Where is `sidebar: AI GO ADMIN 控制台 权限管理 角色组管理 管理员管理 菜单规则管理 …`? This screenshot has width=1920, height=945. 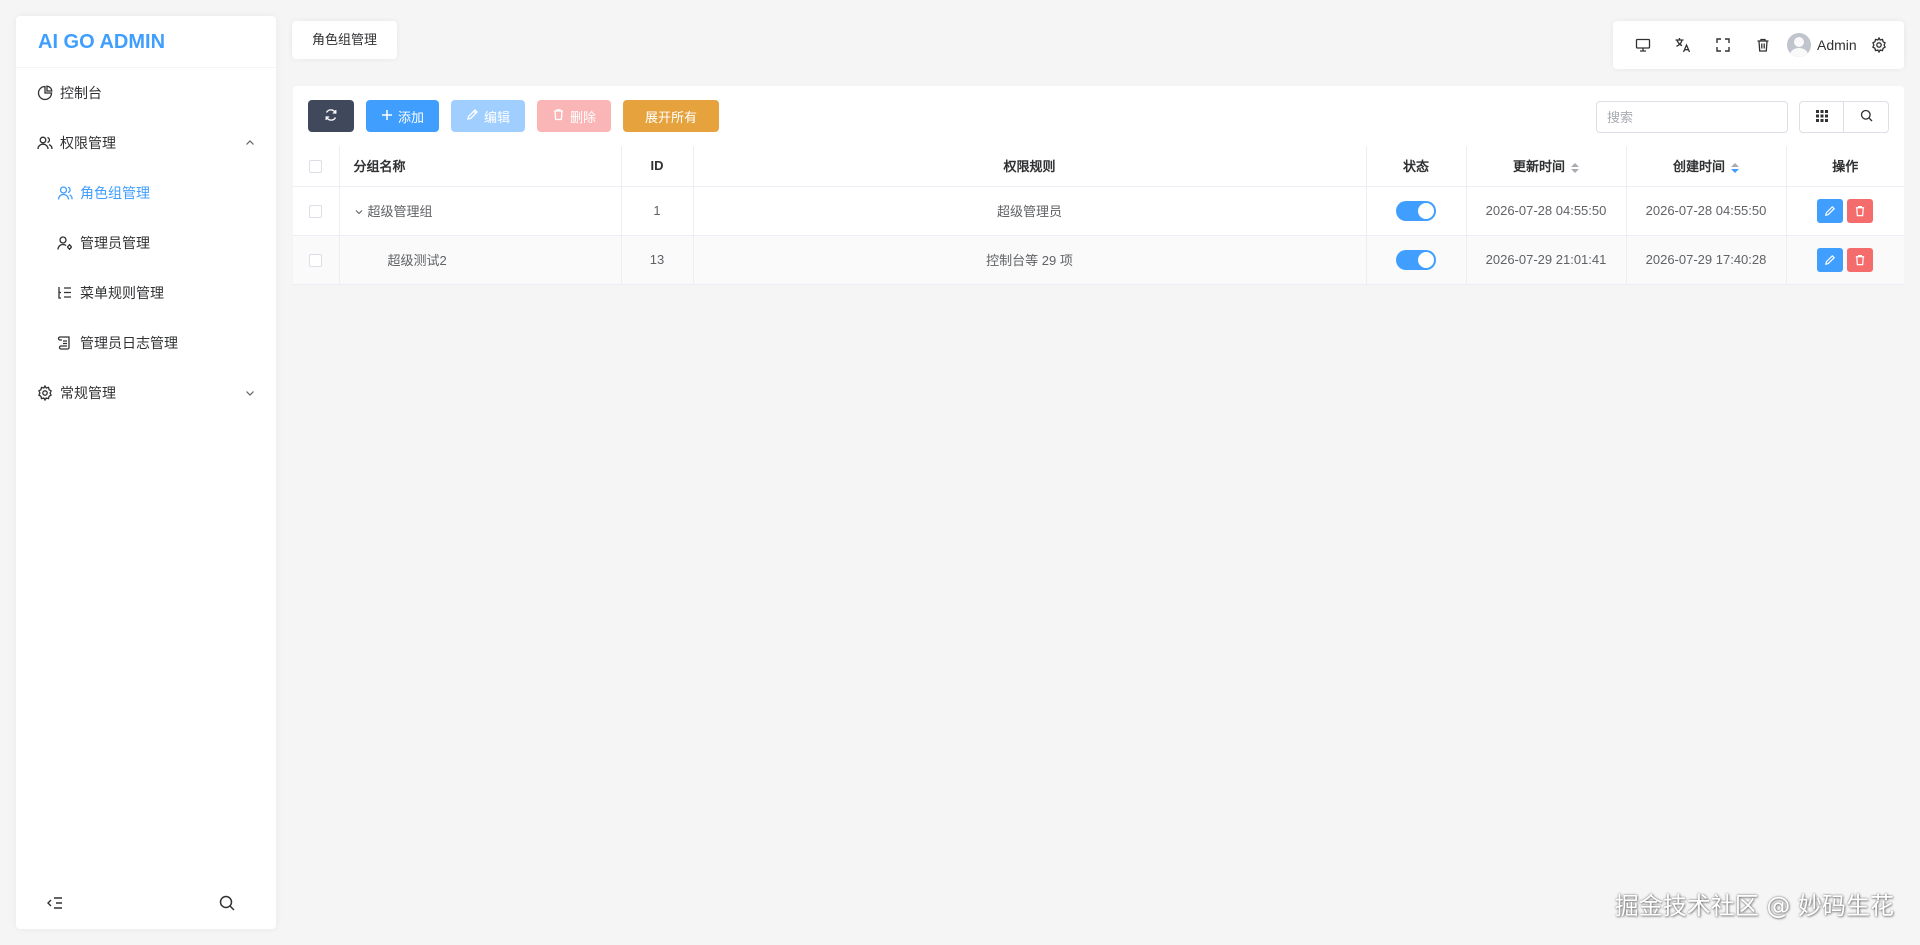 sidebar: AI GO ADMIN 控制台 权限管理 角色组管理 管理员管理 菜单规则管理 … is located at coordinates (146, 472).